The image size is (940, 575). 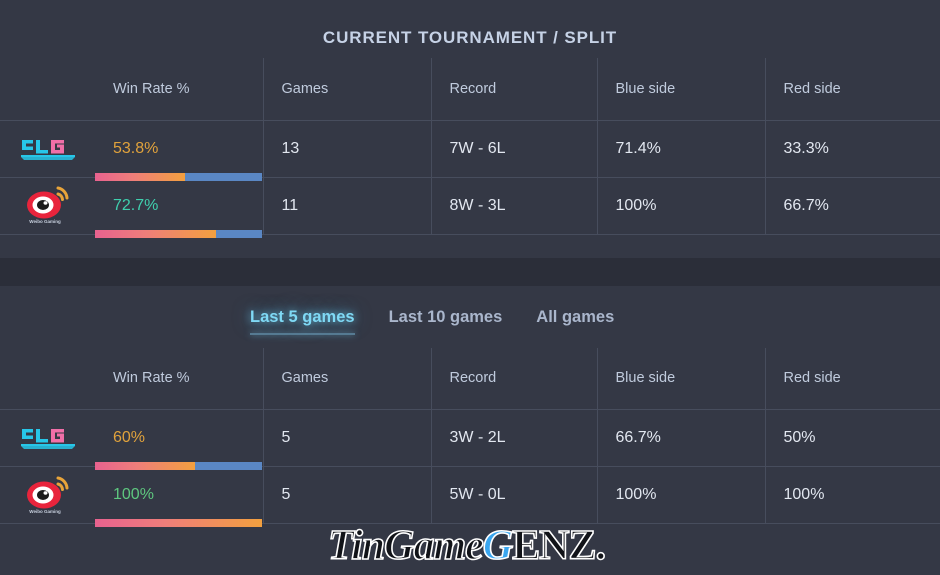 What do you see at coordinates (405, 546) in the screenshot?
I see `watermark-part-1: TinGame` at bounding box center [405, 546].